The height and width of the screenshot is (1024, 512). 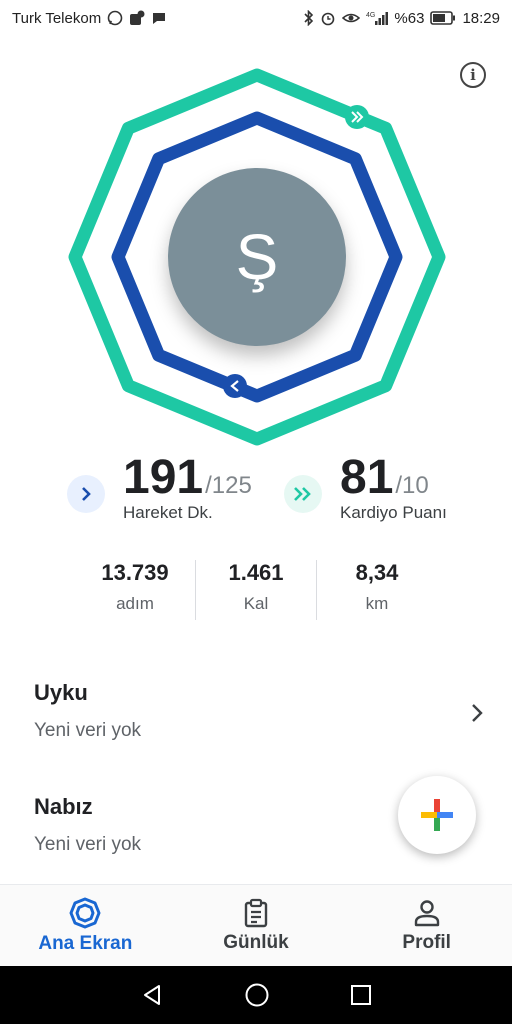 What do you see at coordinates (328, 18) in the screenshot?
I see `alarm-icon` at bounding box center [328, 18].